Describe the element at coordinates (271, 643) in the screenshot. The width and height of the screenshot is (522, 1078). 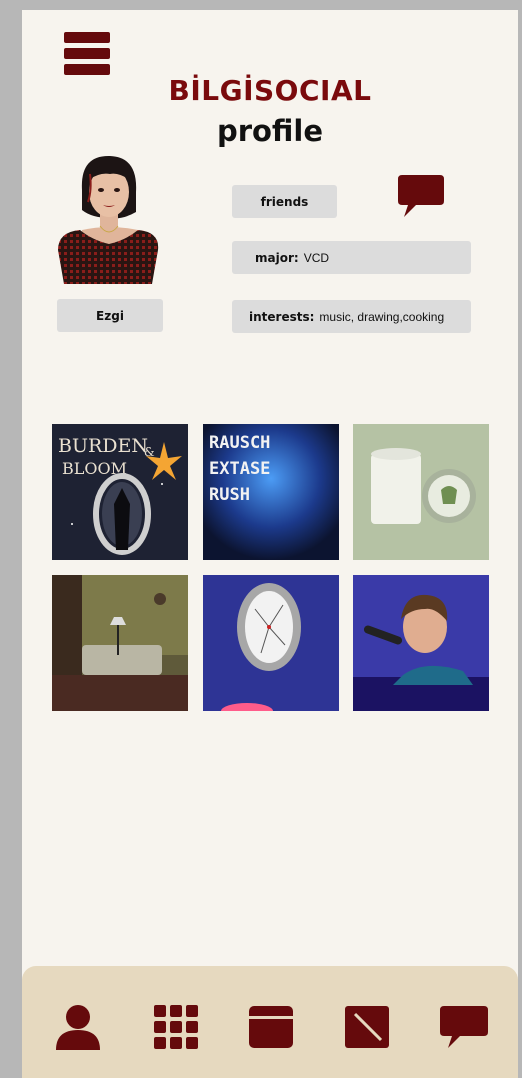
I see `post-tile-mirror` at that location.